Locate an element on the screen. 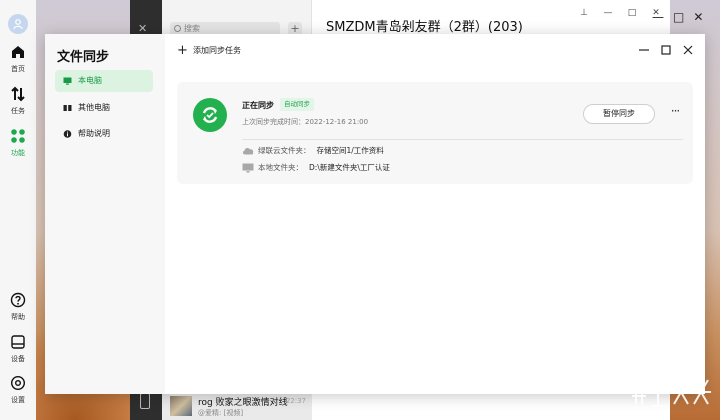 The width and height of the screenshot is (720, 420). computer-icon is located at coordinates (248, 168).